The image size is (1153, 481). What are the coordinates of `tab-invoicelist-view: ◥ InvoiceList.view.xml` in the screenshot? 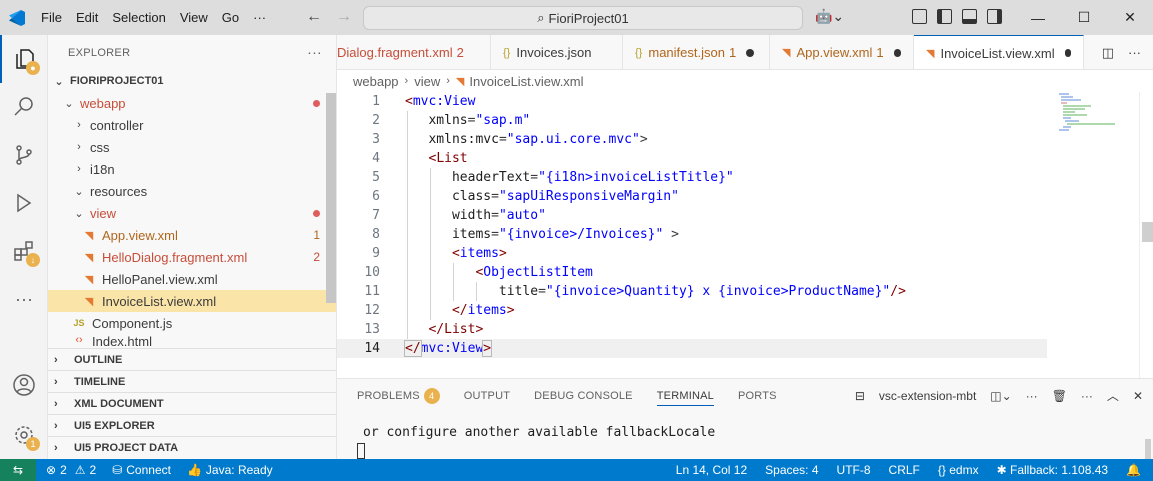 It's located at (999, 52).